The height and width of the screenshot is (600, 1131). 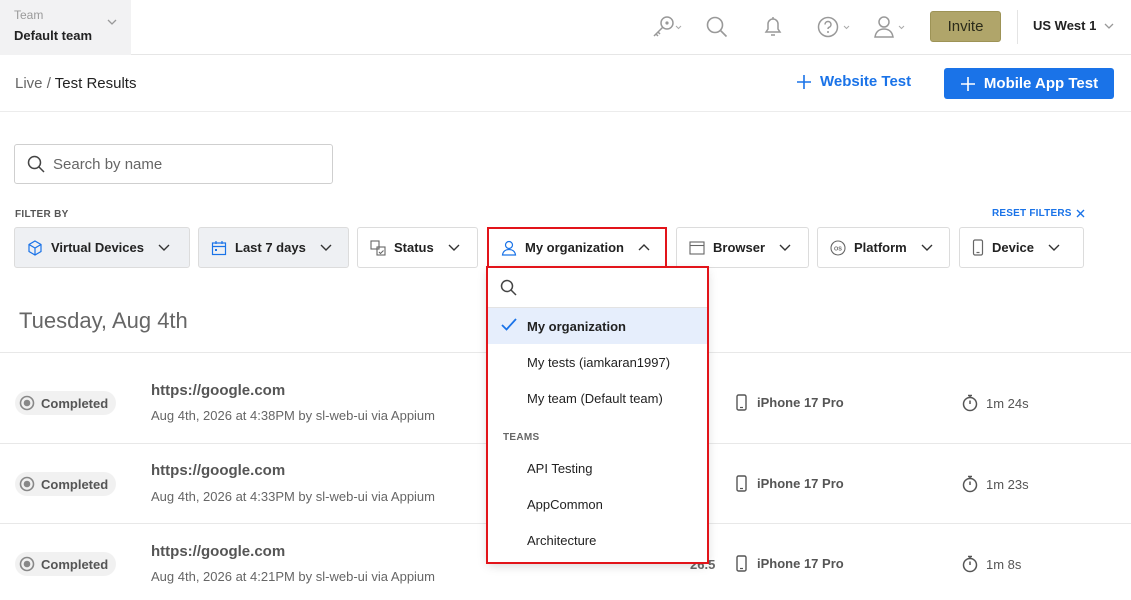 I want to click on filter-platform: OS Platform, so click(x=883, y=247).